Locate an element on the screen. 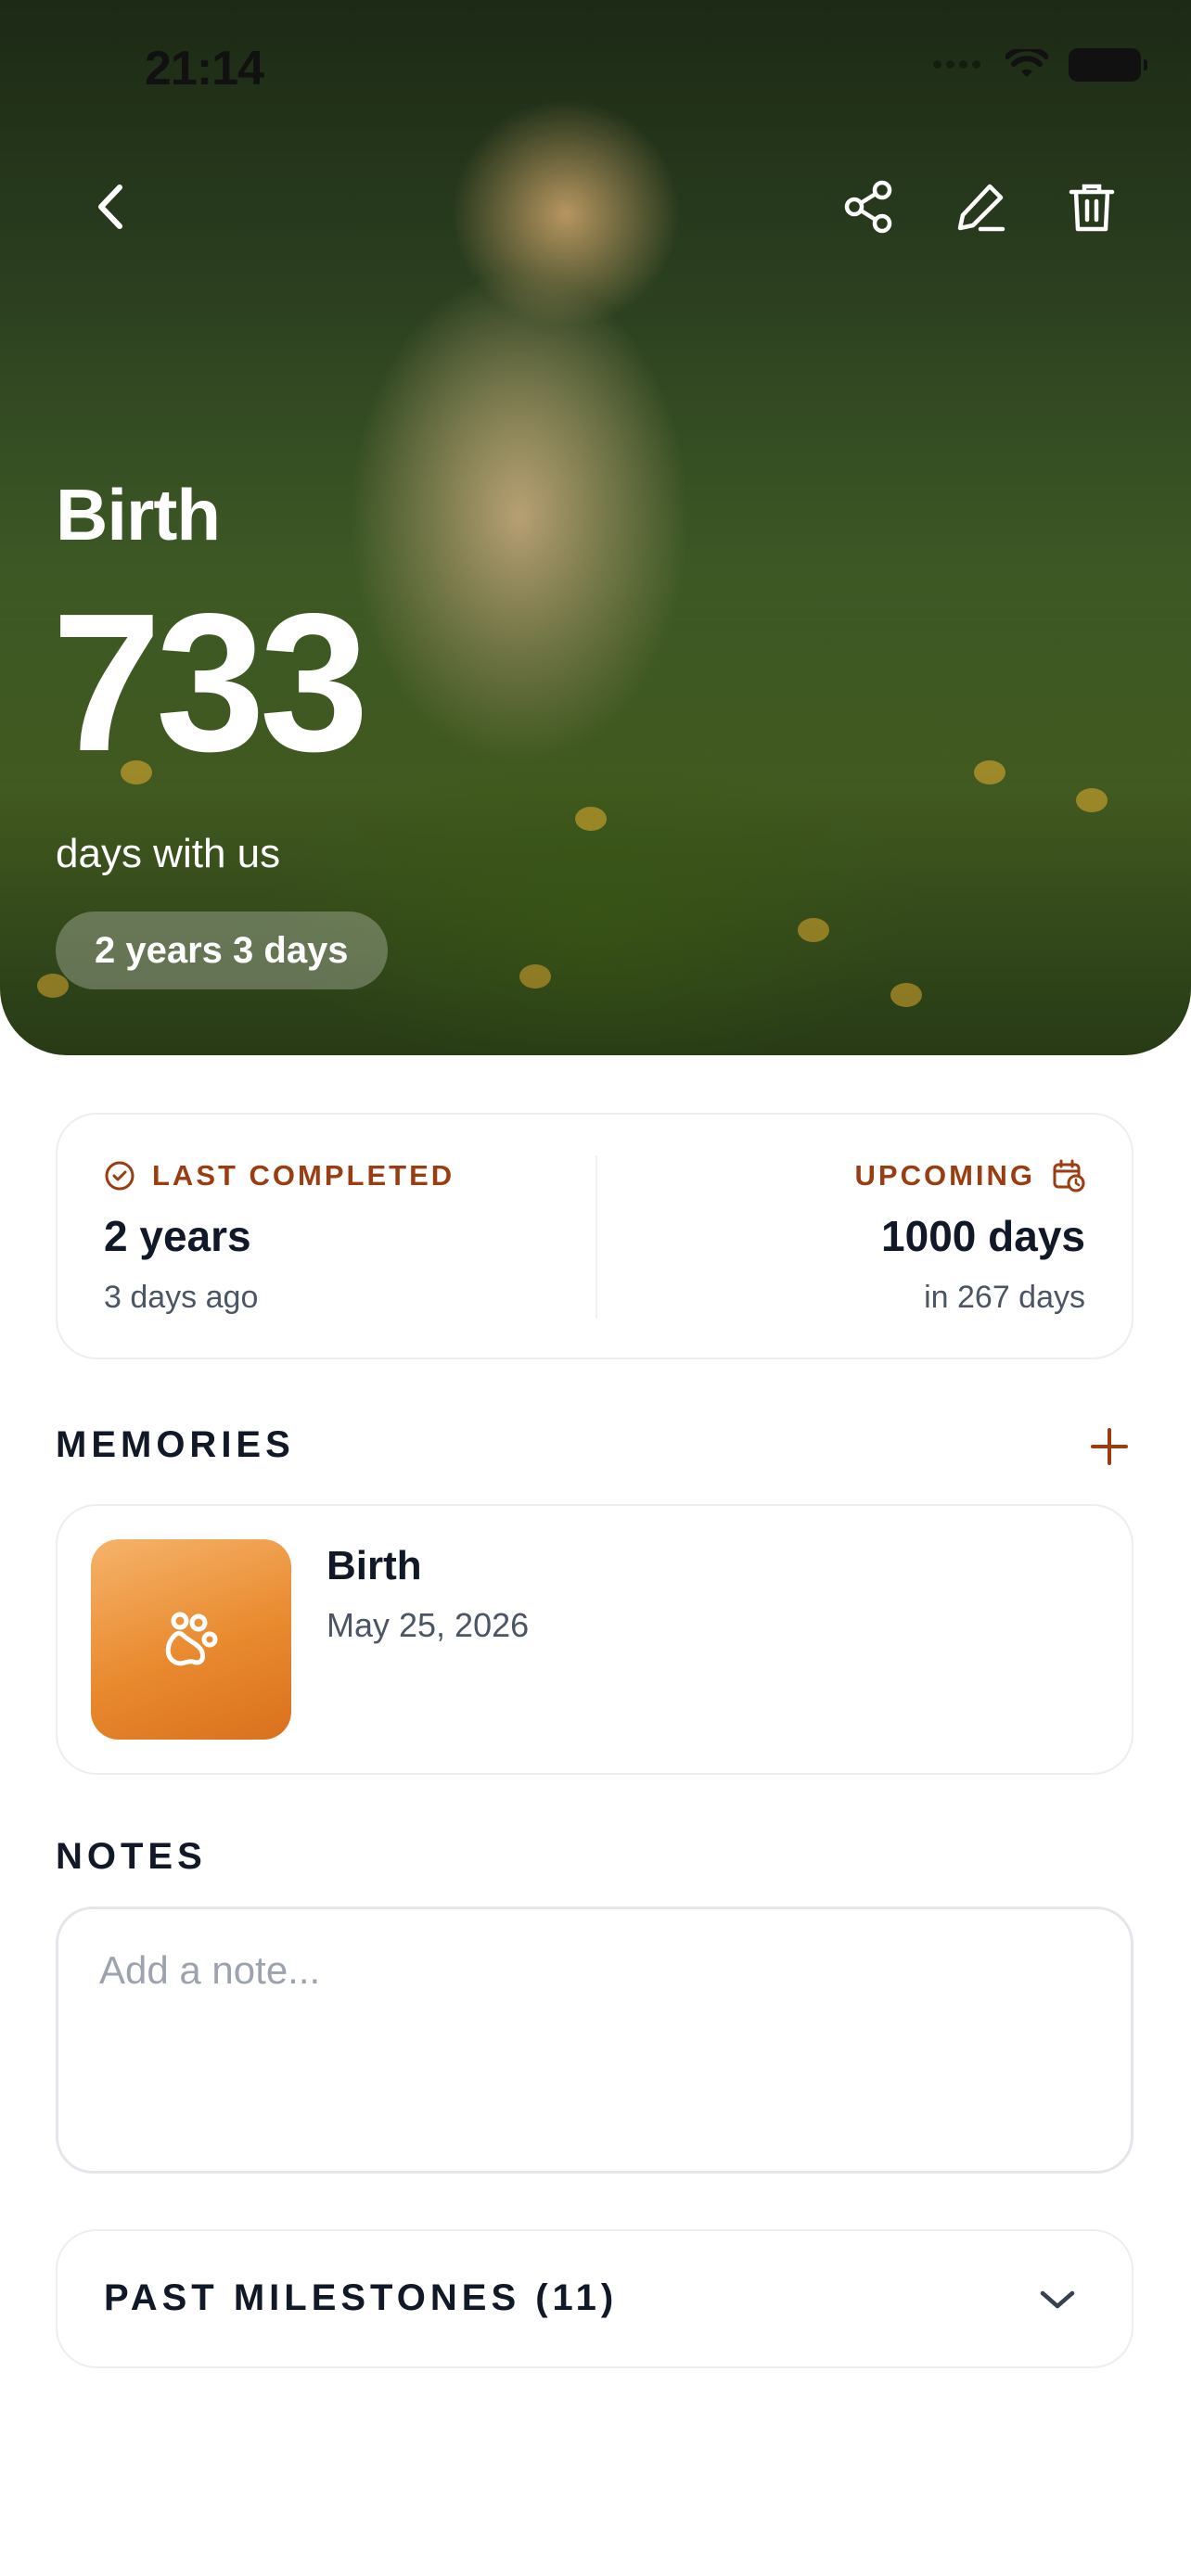 This screenshot has width=1191, height=2576. back-button is located at coordinates (111, 207).